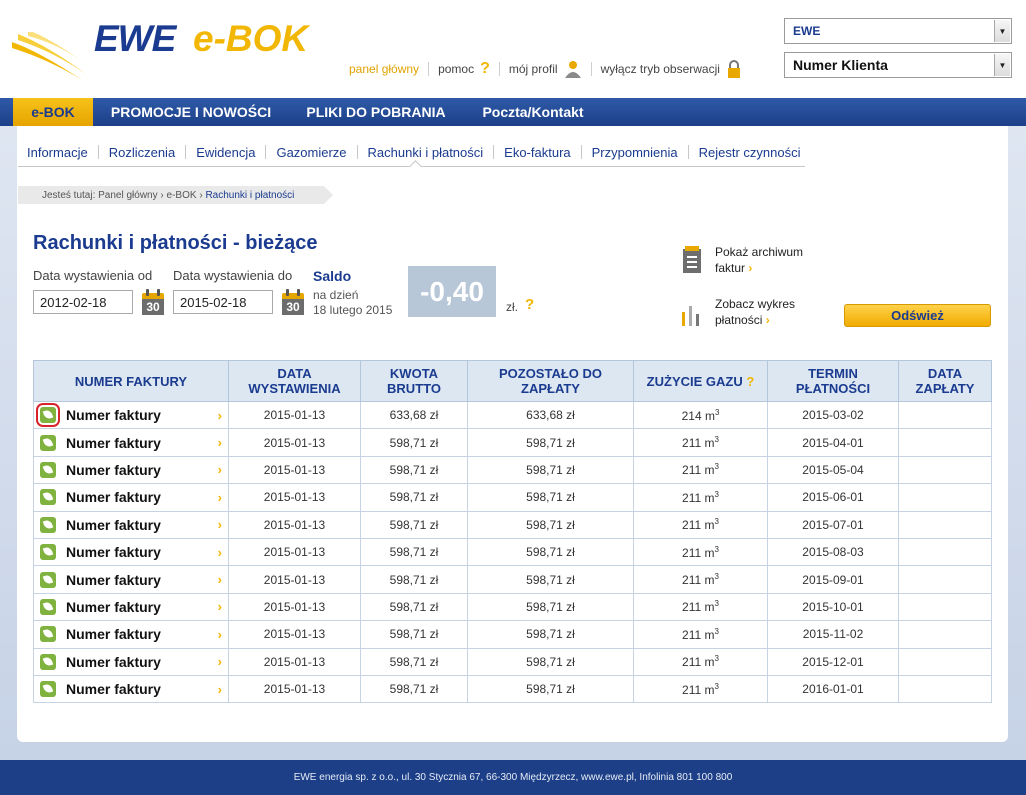 This screenshot has height=795, width=1026. What do you see at coordinates (634, 152) in the screenshot?
I see `subnav-przypomnienia: Przypomnienia` at bounding box center [634, 152].